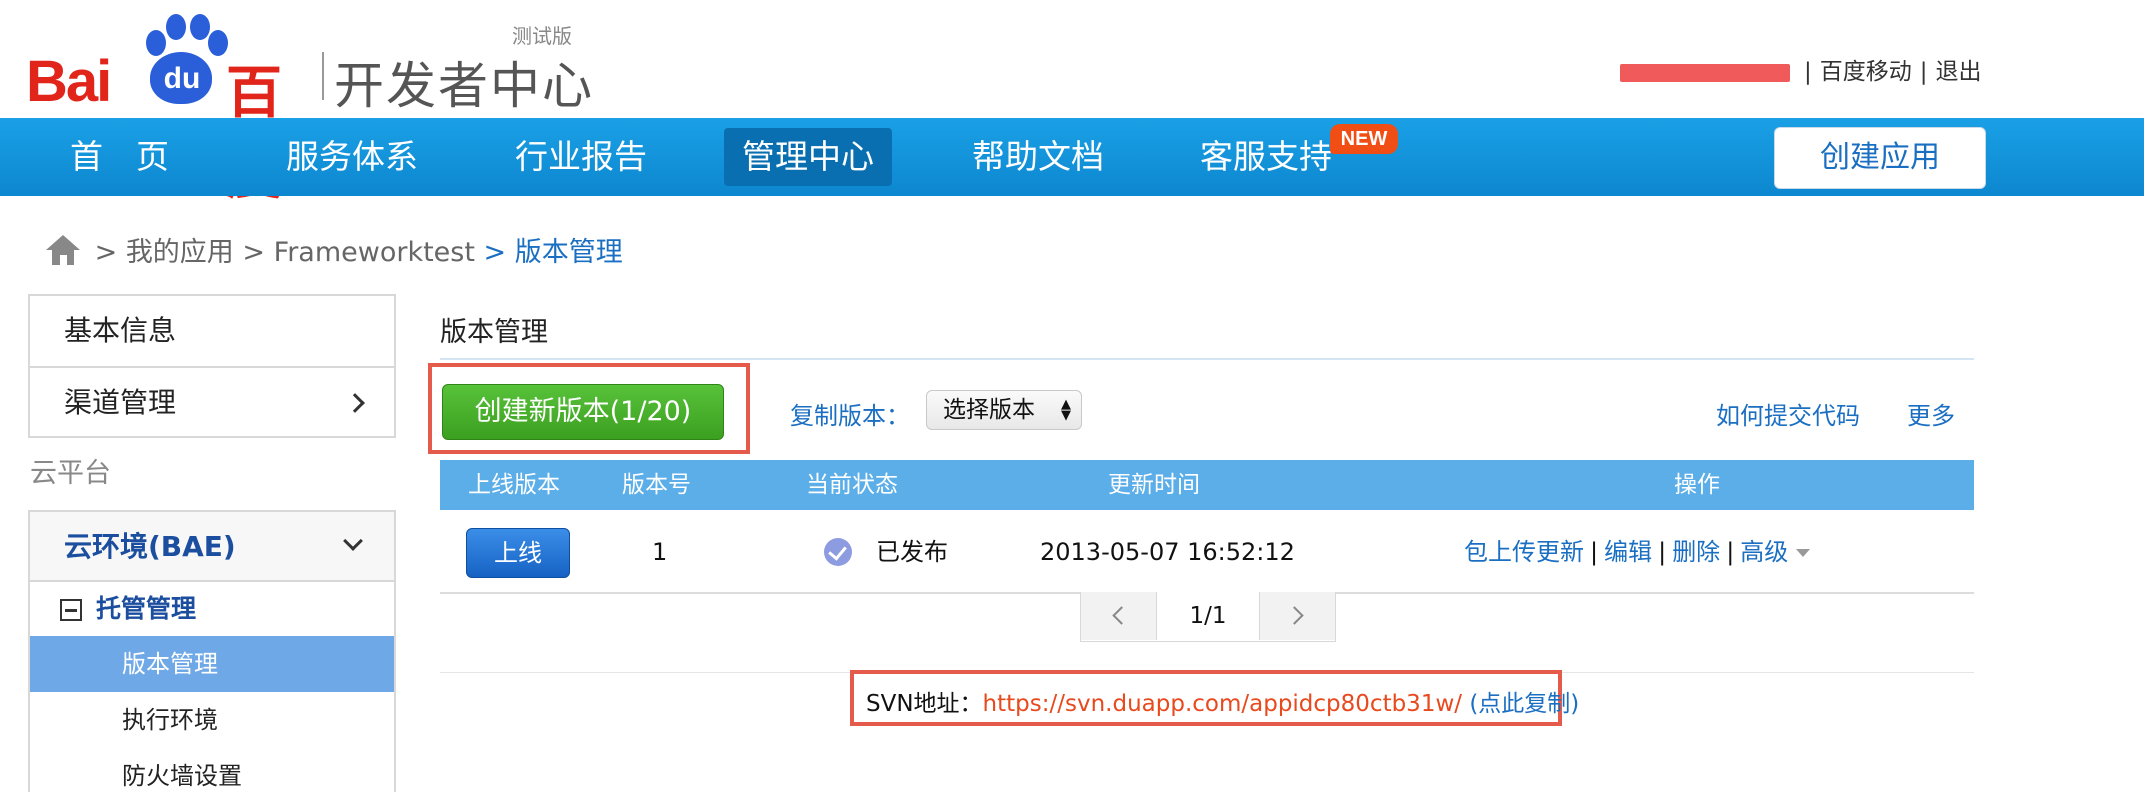 The image size is (2144, 792). Describe the element at coordinates (212, 609) in the screenshot. I see `sidebar-group-hosting: 托管管理` at that location.